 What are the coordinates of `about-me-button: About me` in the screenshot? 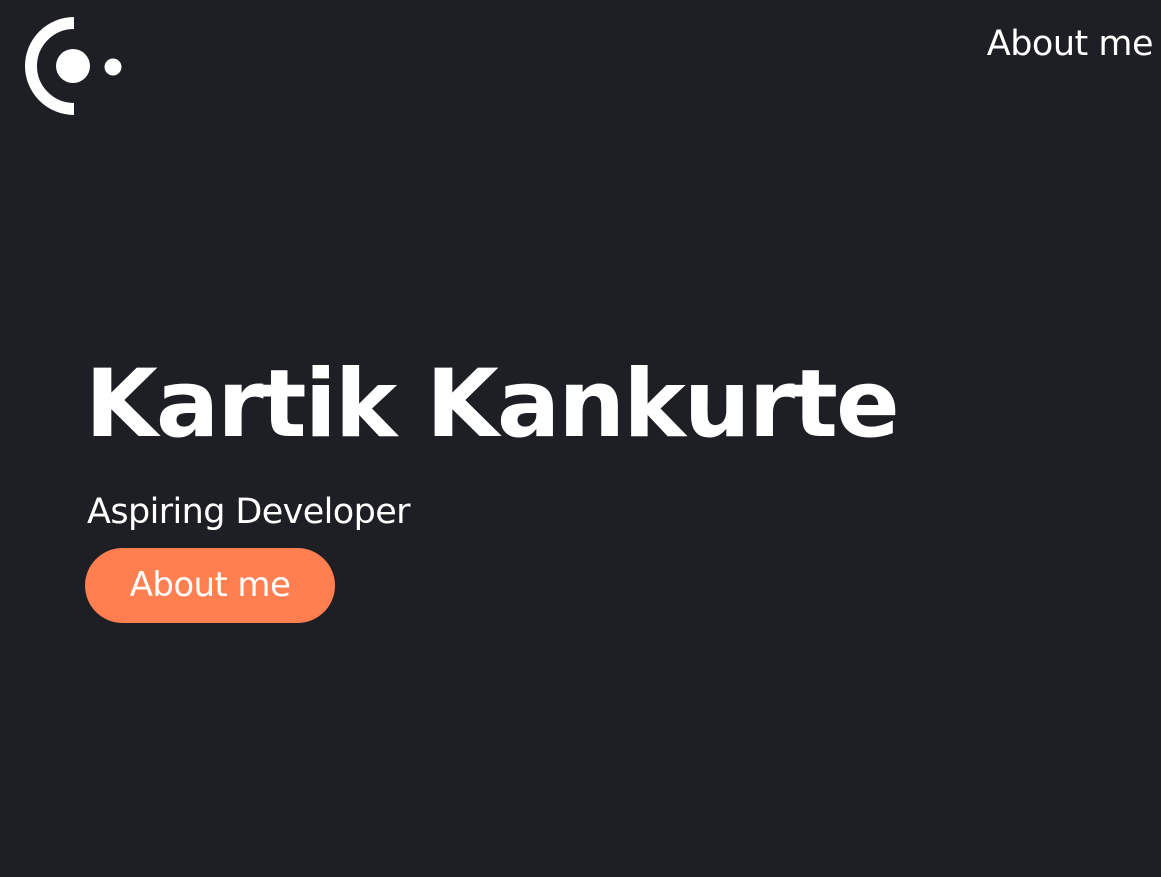 It's located at (210, 585).